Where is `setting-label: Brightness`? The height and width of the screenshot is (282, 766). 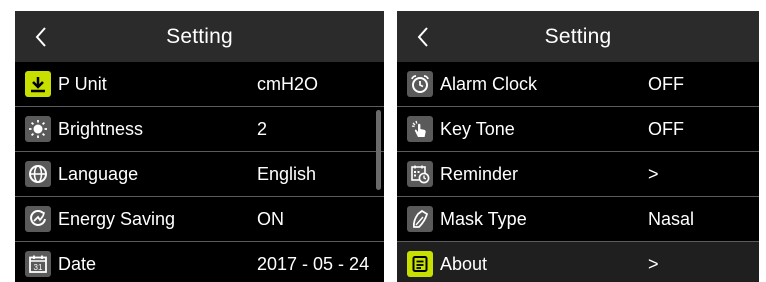 setting-label: Brightness is located at coordinates (101, 128).